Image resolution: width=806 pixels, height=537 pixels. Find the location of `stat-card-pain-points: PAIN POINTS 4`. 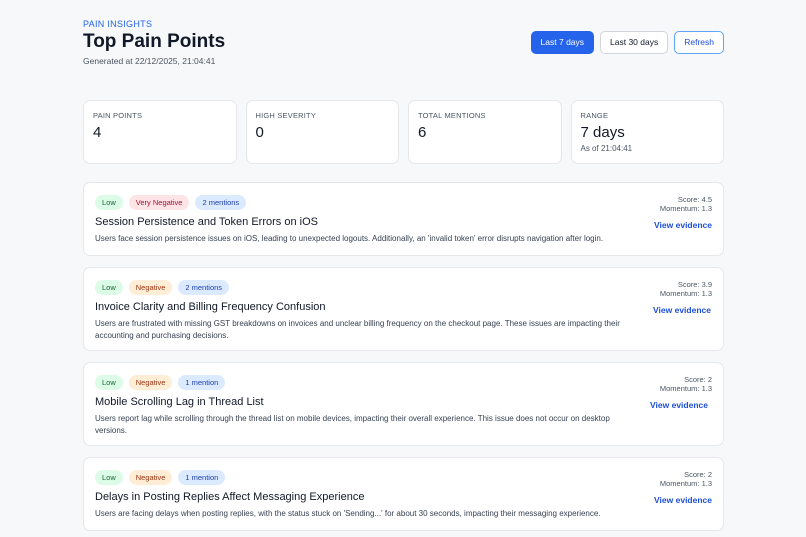

stat-card-pain-points: PAIN POINTS 4 is located at coordinates (160, 132).